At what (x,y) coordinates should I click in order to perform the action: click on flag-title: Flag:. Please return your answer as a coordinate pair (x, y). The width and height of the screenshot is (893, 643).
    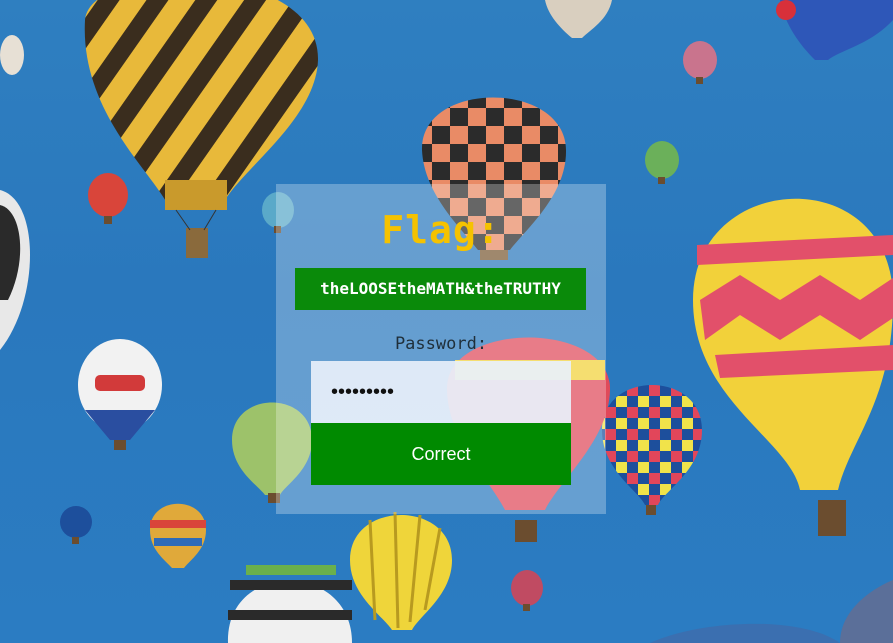
    Looking at the image, I should click on (441, 230).